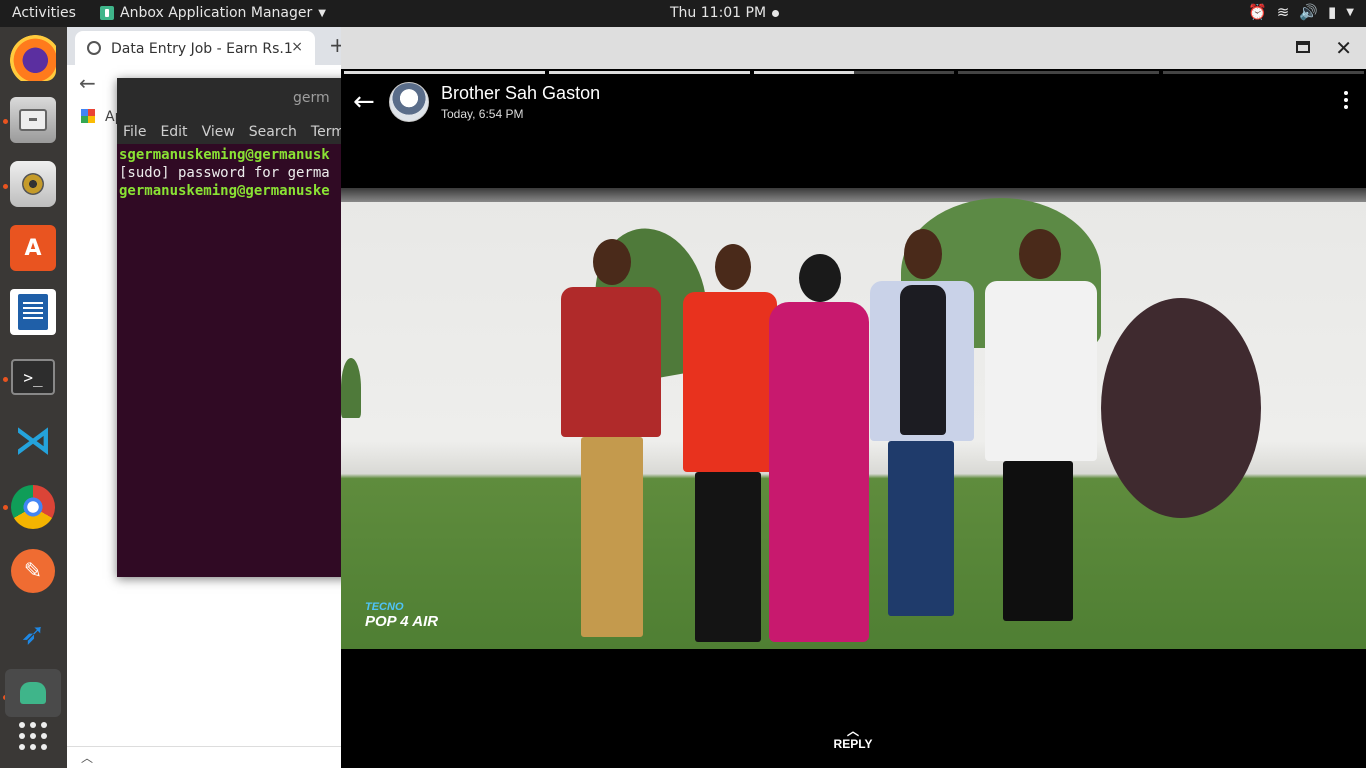  What do you see at coordinates (402, 621) in the screenshot?
I see `watermark-model: POP 4 AIR` at bounding box center [402, 621].